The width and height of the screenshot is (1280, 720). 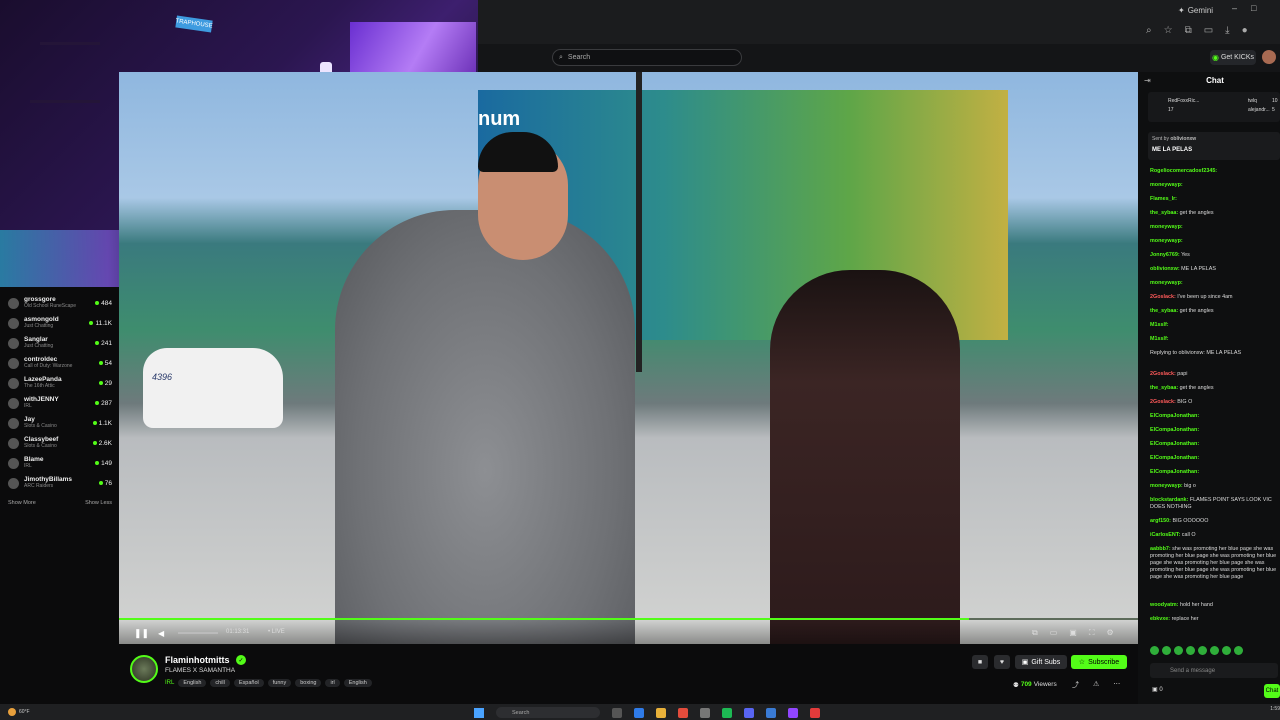 I want to click on chat-input: Send a message, so click(x=1214, y=670).